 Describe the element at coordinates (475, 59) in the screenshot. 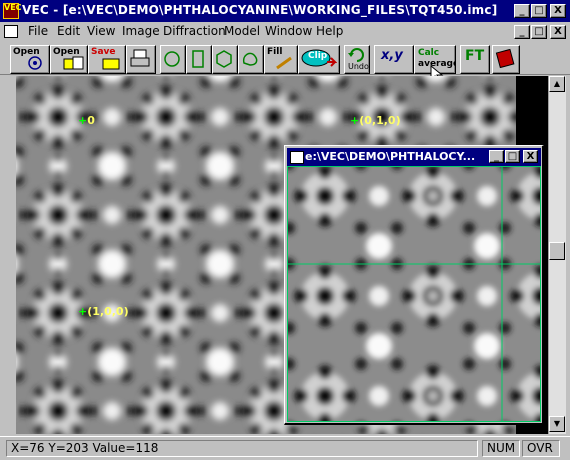

I see `ft-button: FT` at that location.